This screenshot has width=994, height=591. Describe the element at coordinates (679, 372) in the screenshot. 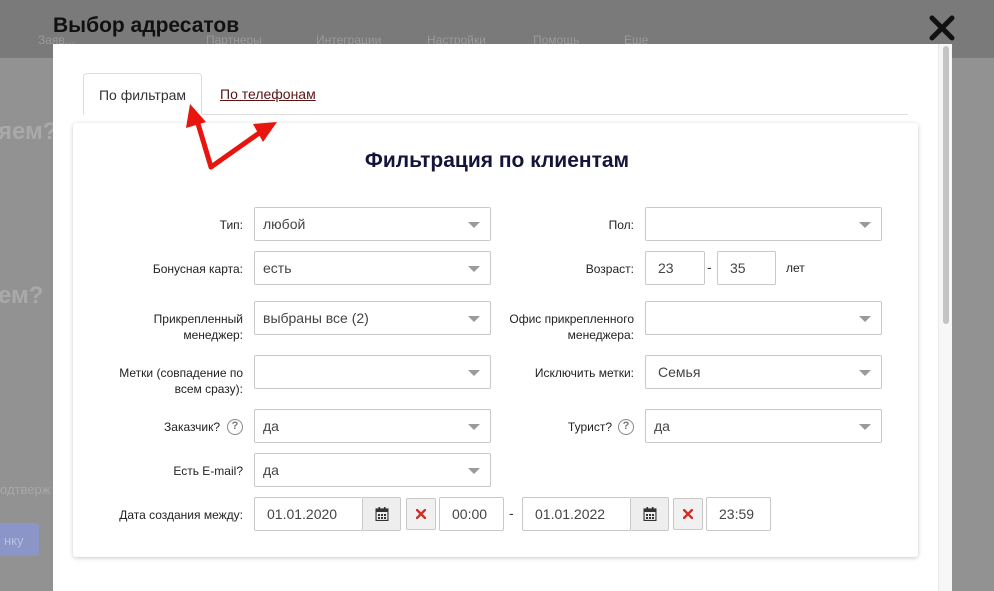

I see `exclude-tags-value: Семья` at that location.